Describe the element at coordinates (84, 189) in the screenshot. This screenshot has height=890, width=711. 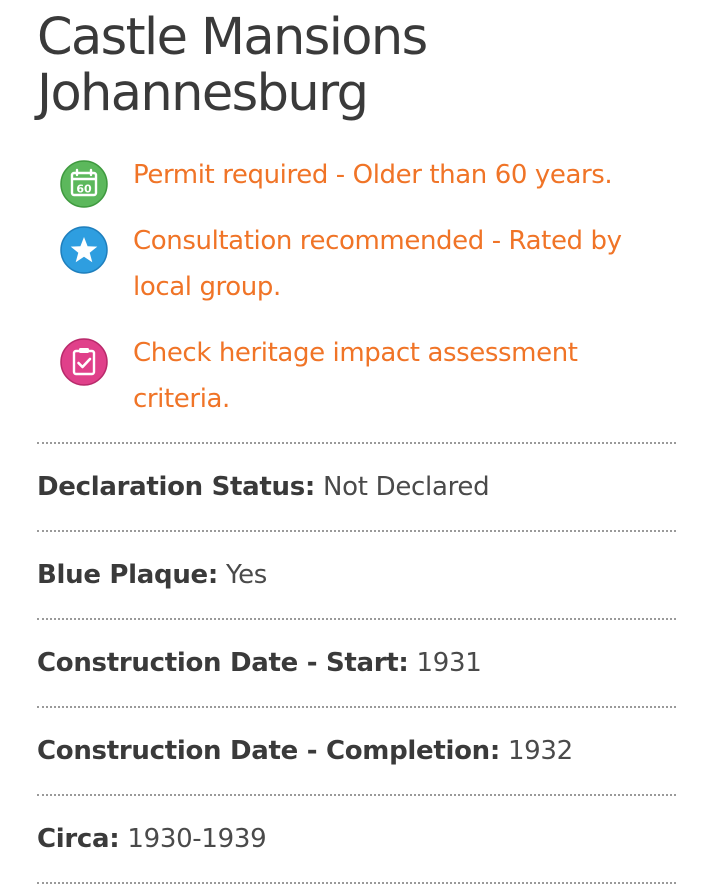
I see `calendar-60-icon-label: 60` at that location.